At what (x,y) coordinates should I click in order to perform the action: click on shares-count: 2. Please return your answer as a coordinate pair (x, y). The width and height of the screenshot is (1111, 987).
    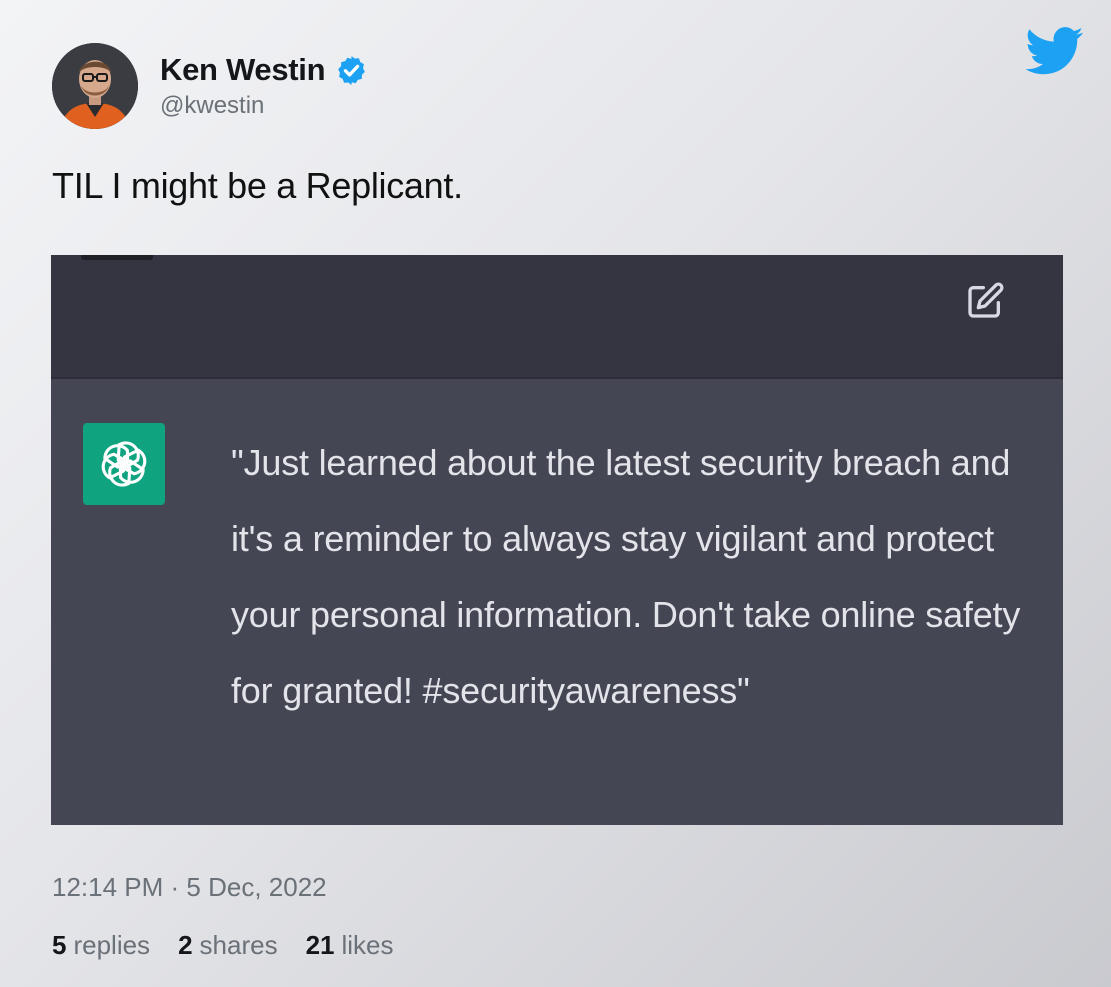
    Looking at the image, I should click on (185, 945).